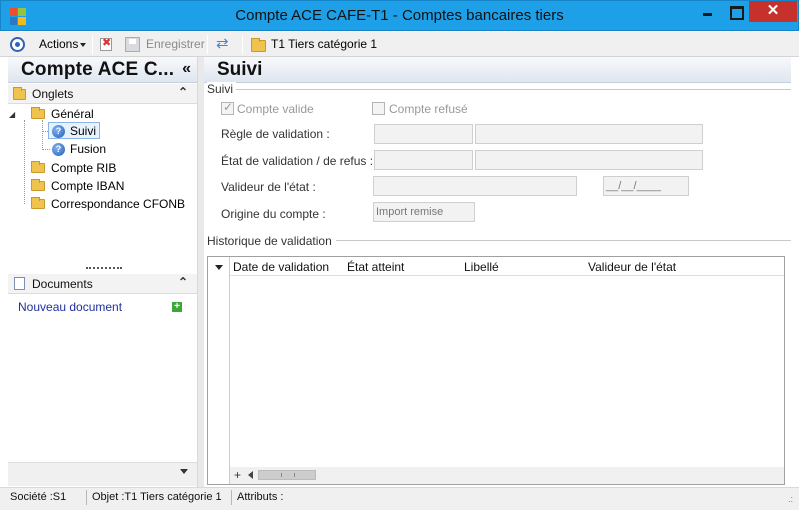  What do you see at coordinates (104, 268) in the screenshot?
I see `panel-splitter` at bounding box center [104, 268].